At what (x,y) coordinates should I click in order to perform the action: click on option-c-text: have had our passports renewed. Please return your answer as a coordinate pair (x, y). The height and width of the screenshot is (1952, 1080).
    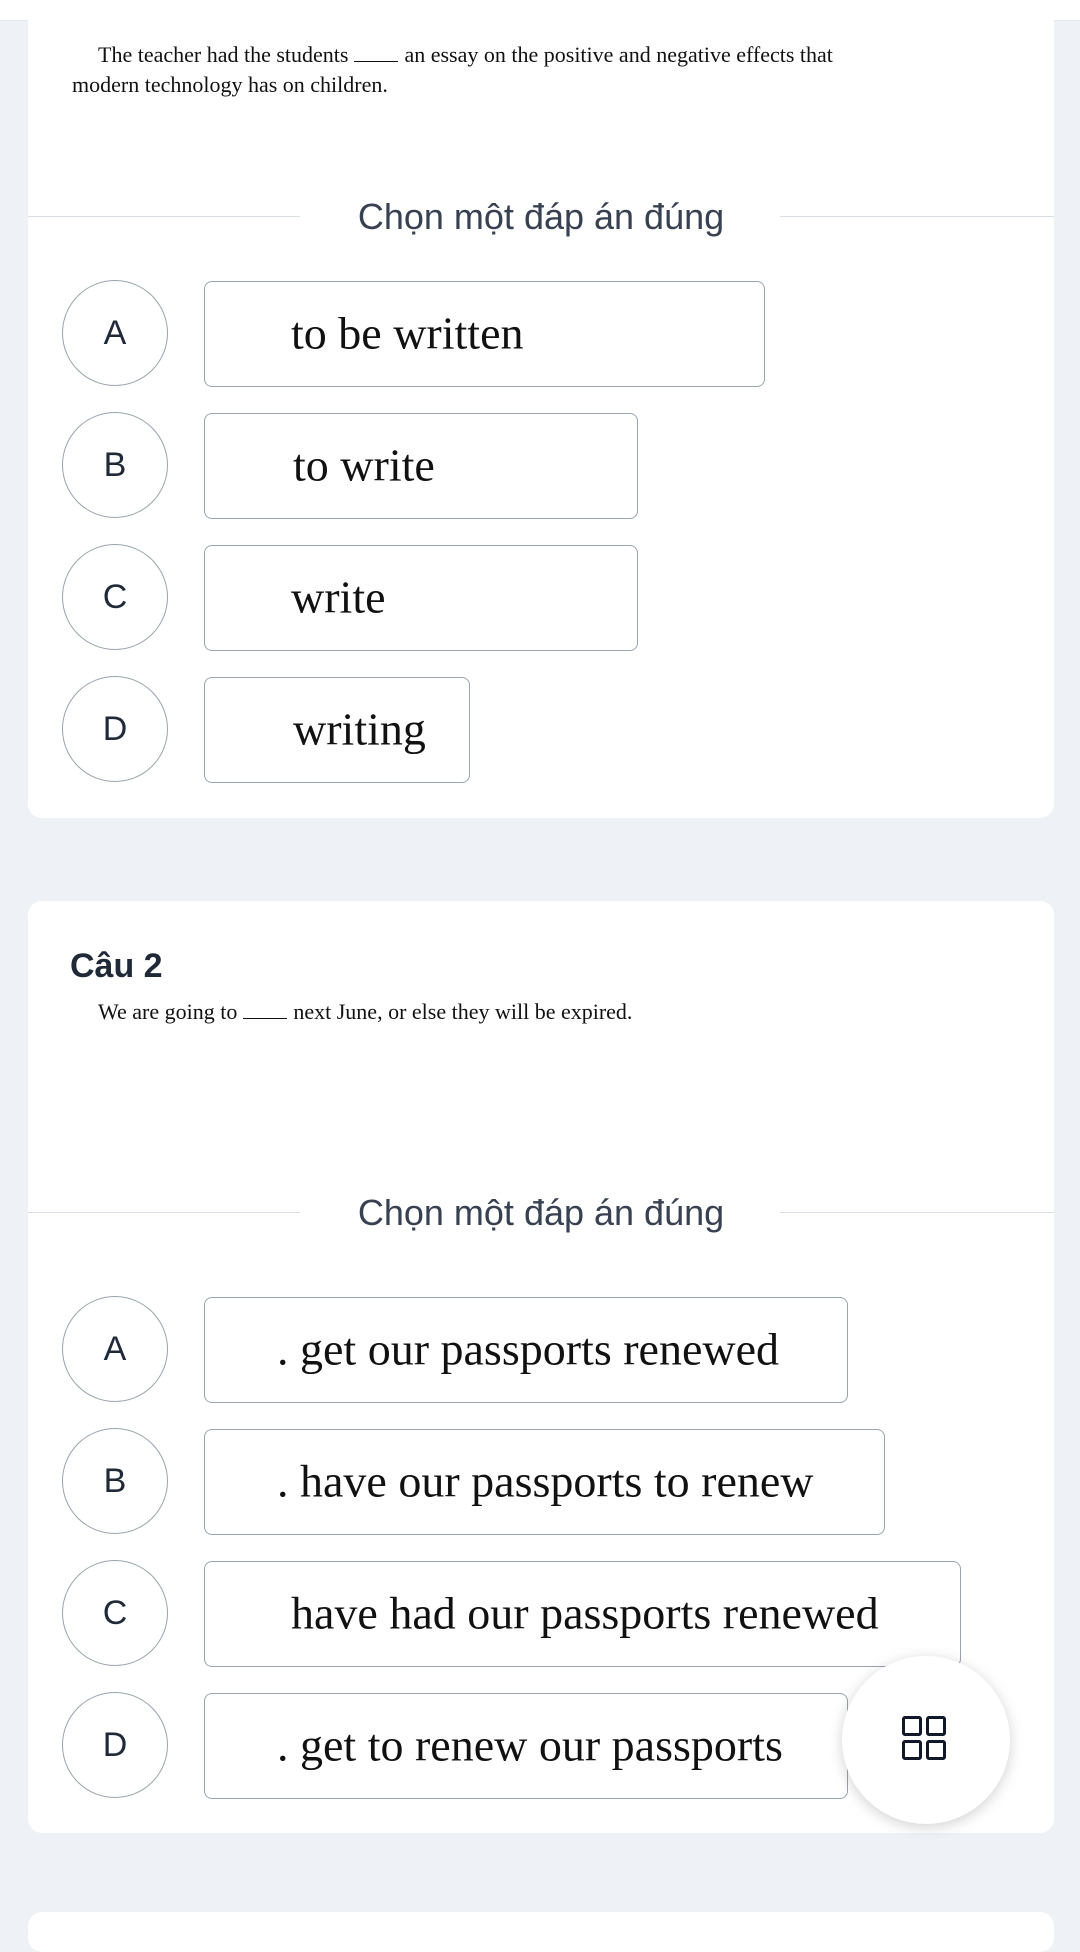
    Looking at the image, I should click on (585, 1613).